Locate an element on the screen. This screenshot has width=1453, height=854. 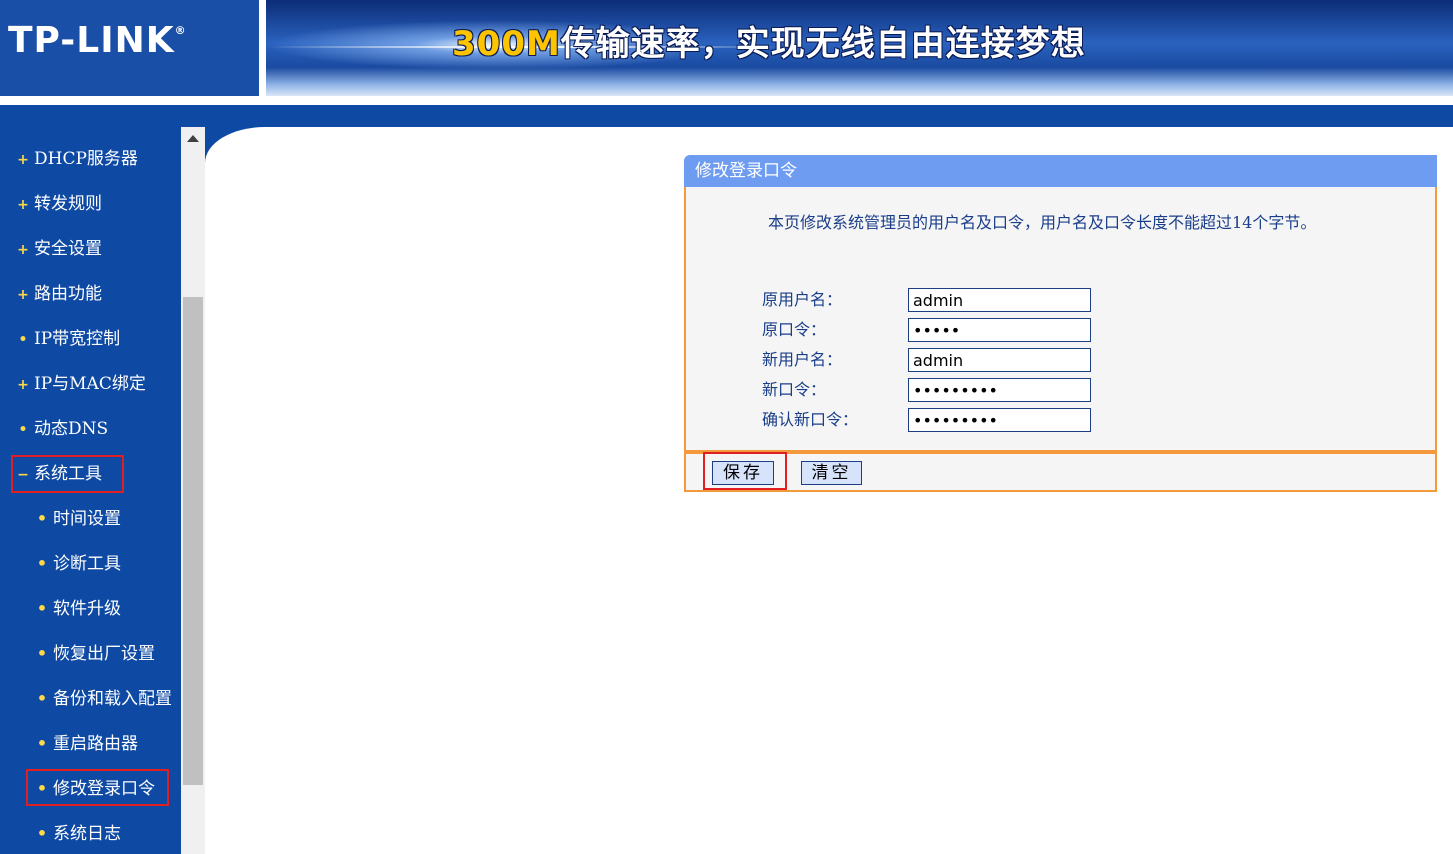
sidebar-item-security: + 安全设置 is located at coordinates (59, 249).